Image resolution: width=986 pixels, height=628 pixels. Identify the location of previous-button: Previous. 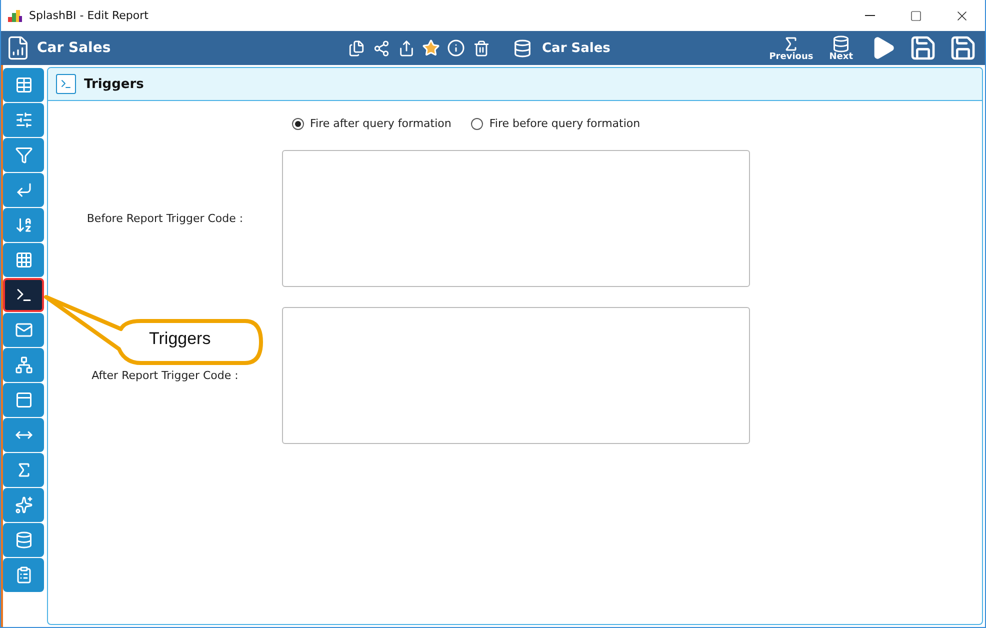
(791, 48).